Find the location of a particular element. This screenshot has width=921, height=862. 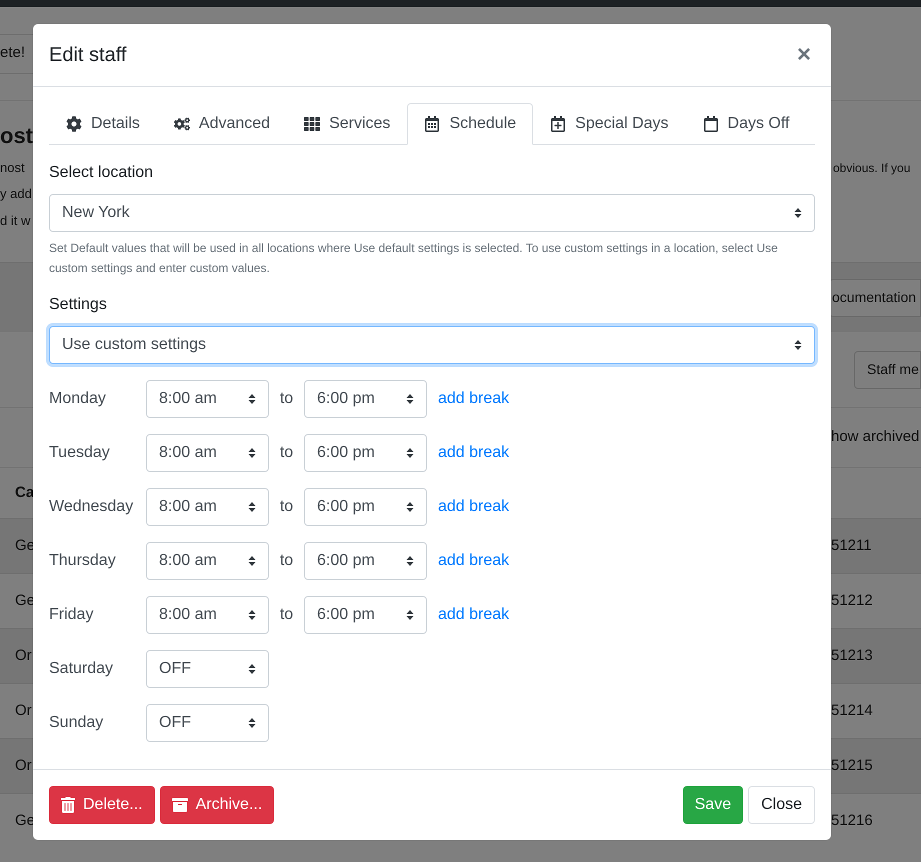

page-text: d it w is located at coordinates (16, 221).